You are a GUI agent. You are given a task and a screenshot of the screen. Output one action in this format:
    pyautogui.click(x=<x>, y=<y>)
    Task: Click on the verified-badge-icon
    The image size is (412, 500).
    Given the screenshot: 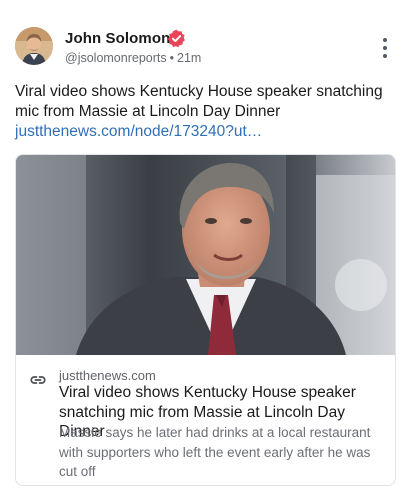 What is the action you would take?
    pyautogui.click(x=176, y=38)
    